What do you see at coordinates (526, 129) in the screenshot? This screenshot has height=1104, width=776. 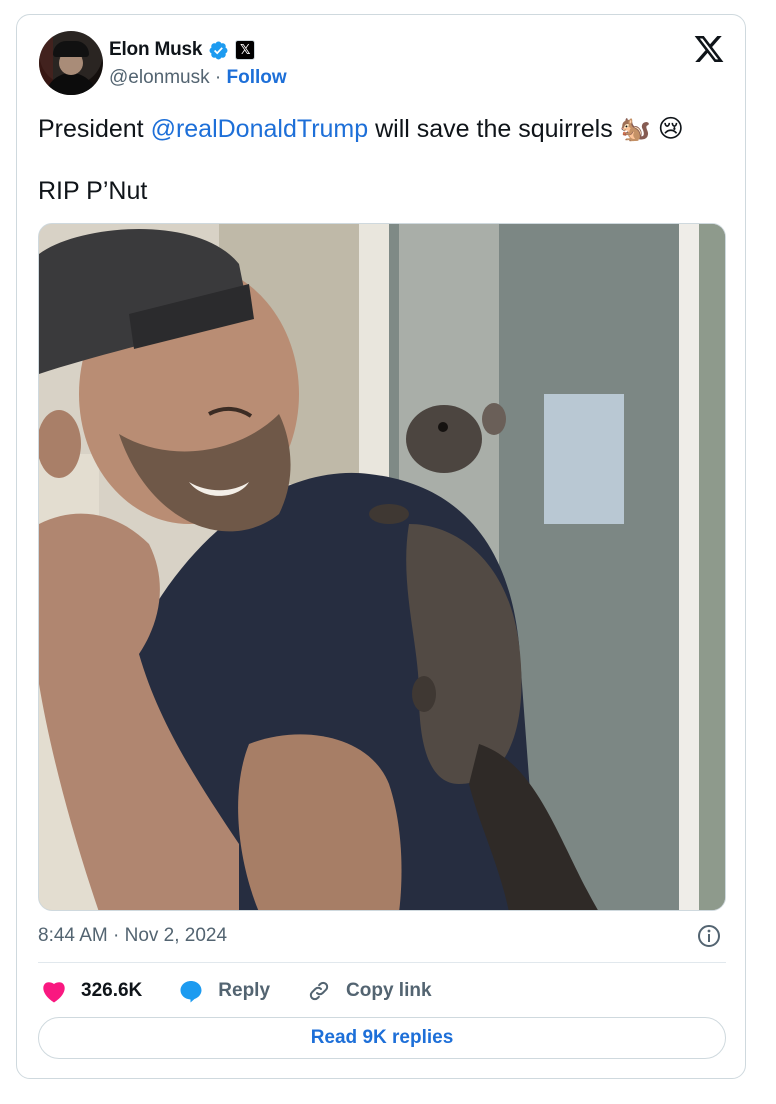 I see `tweet-text-suffix: will save the squirrels 🐿️ 😢` at bounding box center [526, 129].